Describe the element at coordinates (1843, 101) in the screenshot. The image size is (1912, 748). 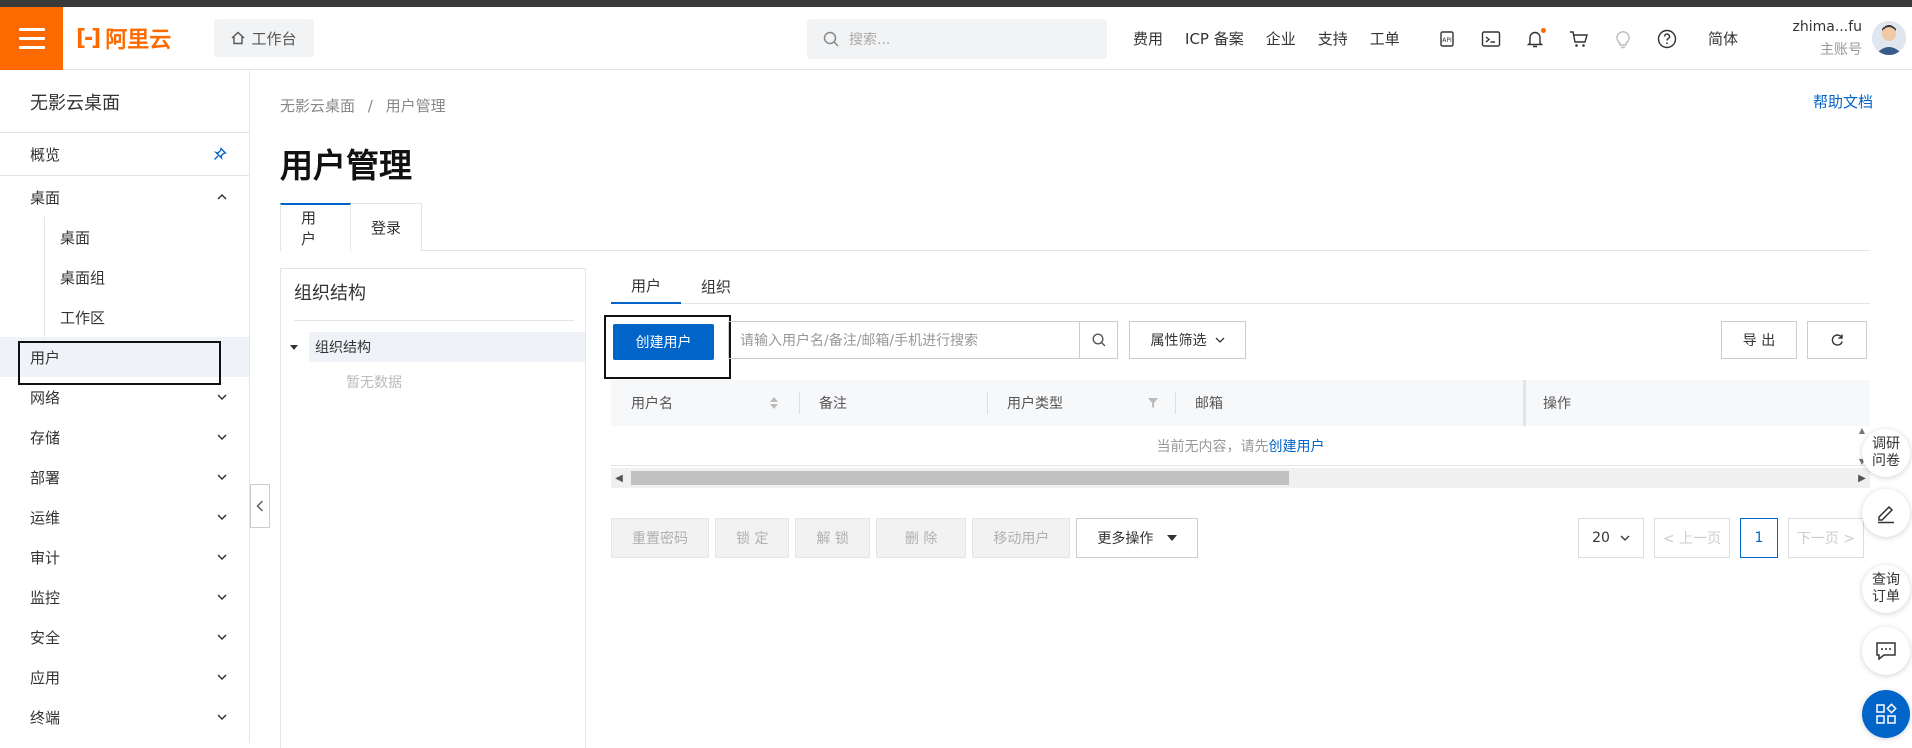
I see `help-doc-link: 帮助文档` at that location.